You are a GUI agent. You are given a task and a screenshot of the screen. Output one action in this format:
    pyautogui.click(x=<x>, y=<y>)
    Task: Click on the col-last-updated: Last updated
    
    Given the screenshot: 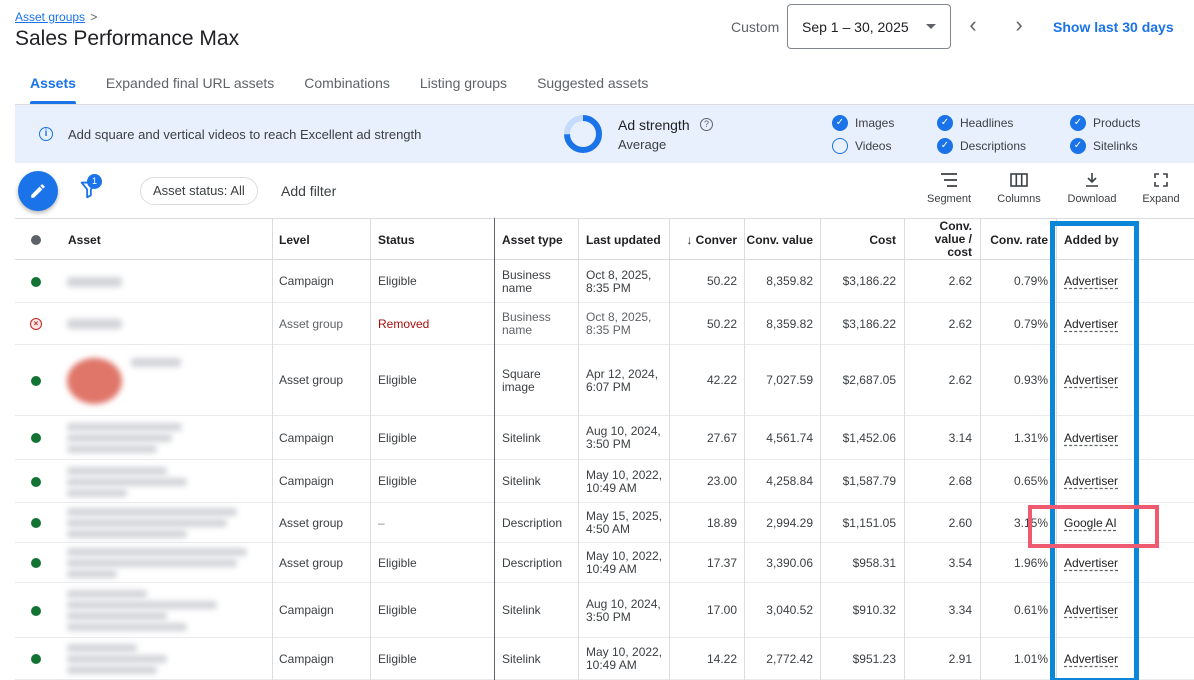 What is the action you would take?
    pyautogui.click(x=623, y=239)
    